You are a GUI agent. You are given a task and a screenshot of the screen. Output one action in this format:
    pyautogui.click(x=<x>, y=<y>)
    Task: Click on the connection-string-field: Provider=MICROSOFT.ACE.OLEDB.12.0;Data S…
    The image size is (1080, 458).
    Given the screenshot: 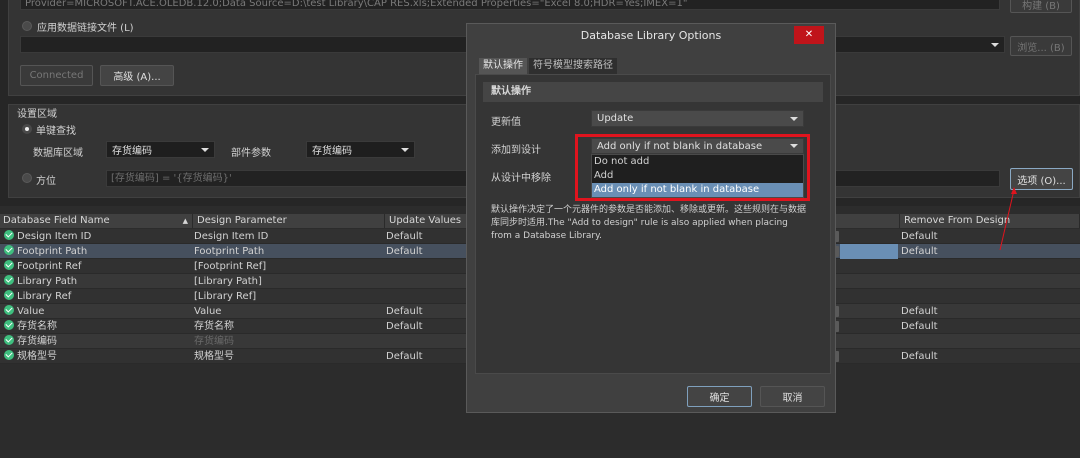 What is the action you would take?
    pyautogui.click(x=510, y=5)
    